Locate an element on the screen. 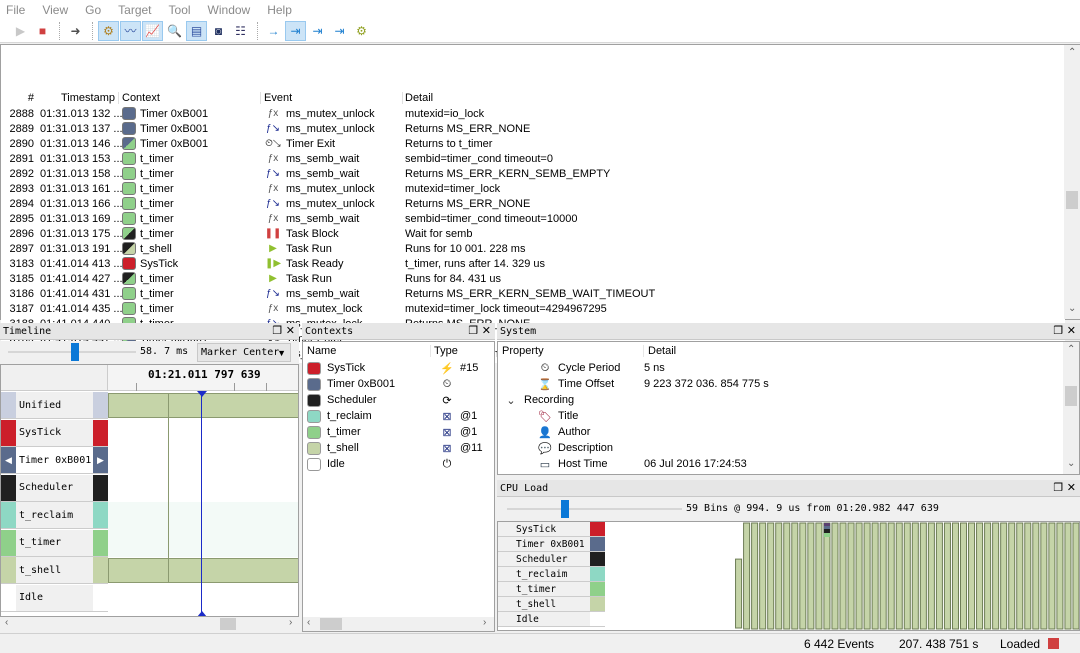 The height and width of the screenshot is (653, 1080). timeline-hscroll: ‹ › is located at coordinates (149, 624).